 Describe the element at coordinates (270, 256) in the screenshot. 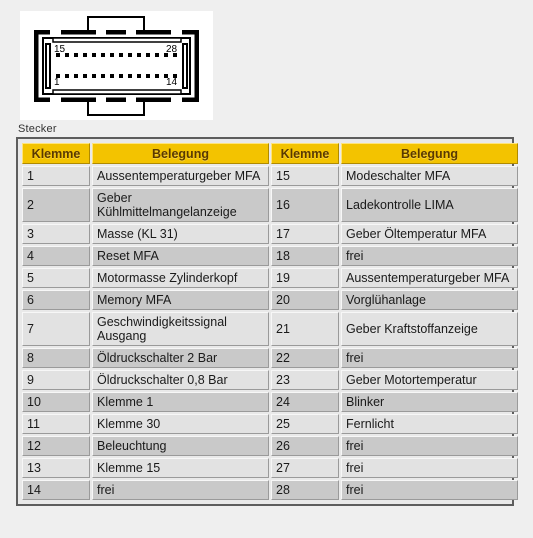

I see `table-row: 4 Reset MFA 18 frei` at that location.